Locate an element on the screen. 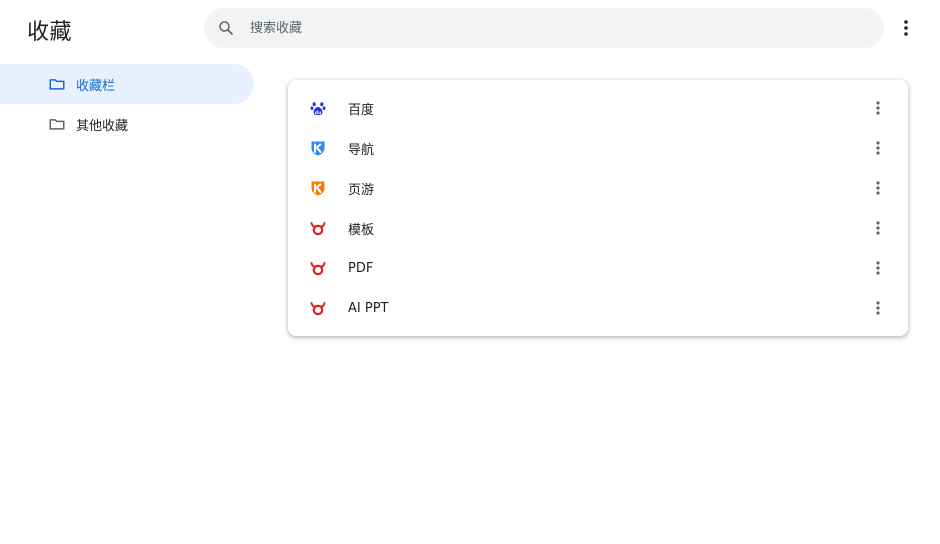  bookmark-row: 模板 is located at coordinates (598, 228).